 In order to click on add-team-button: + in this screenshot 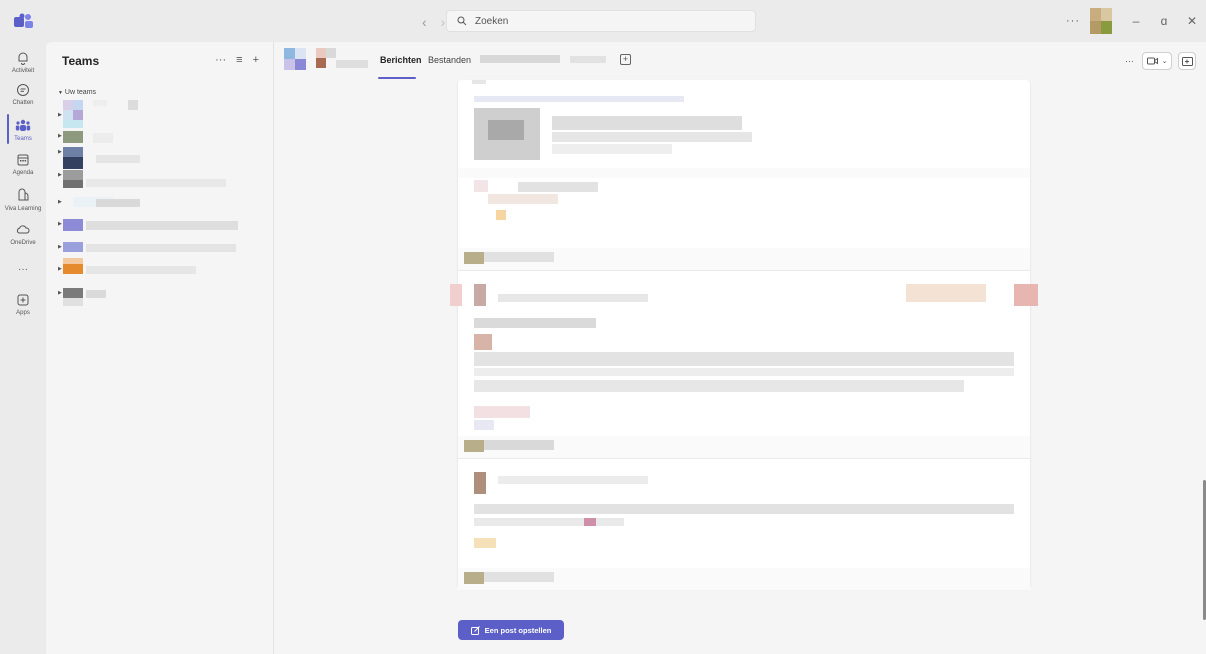, I will do `click(256, 60)`.